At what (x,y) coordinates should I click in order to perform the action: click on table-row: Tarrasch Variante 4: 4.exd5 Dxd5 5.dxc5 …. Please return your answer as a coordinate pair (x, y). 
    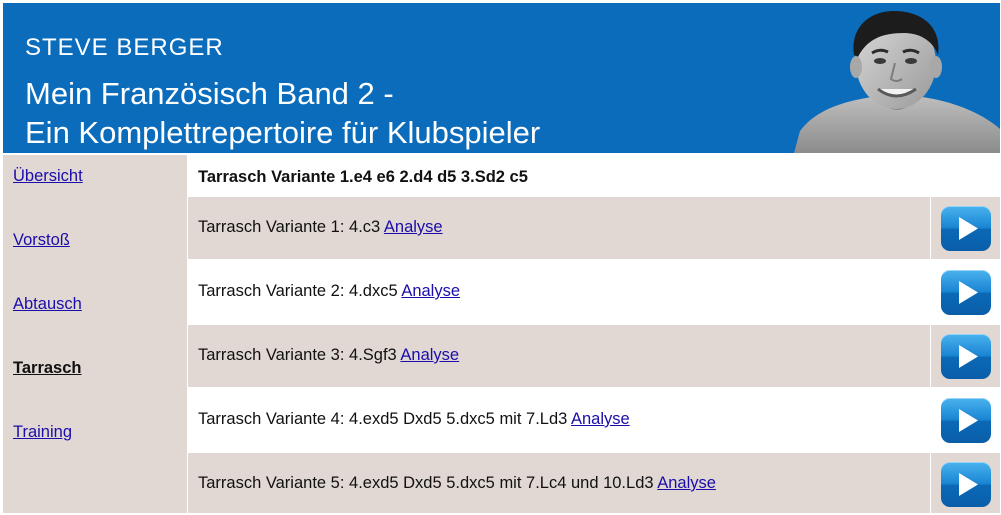
    Looking at the image, I should click on (594, 420).